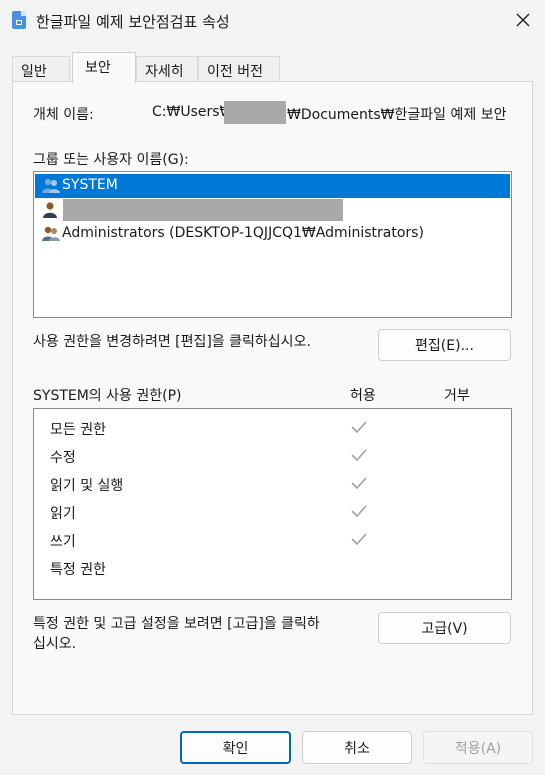  Describe the element at coordinates (63, 542) in the screenshot. I see `permission-name: 쓰기` at that location.